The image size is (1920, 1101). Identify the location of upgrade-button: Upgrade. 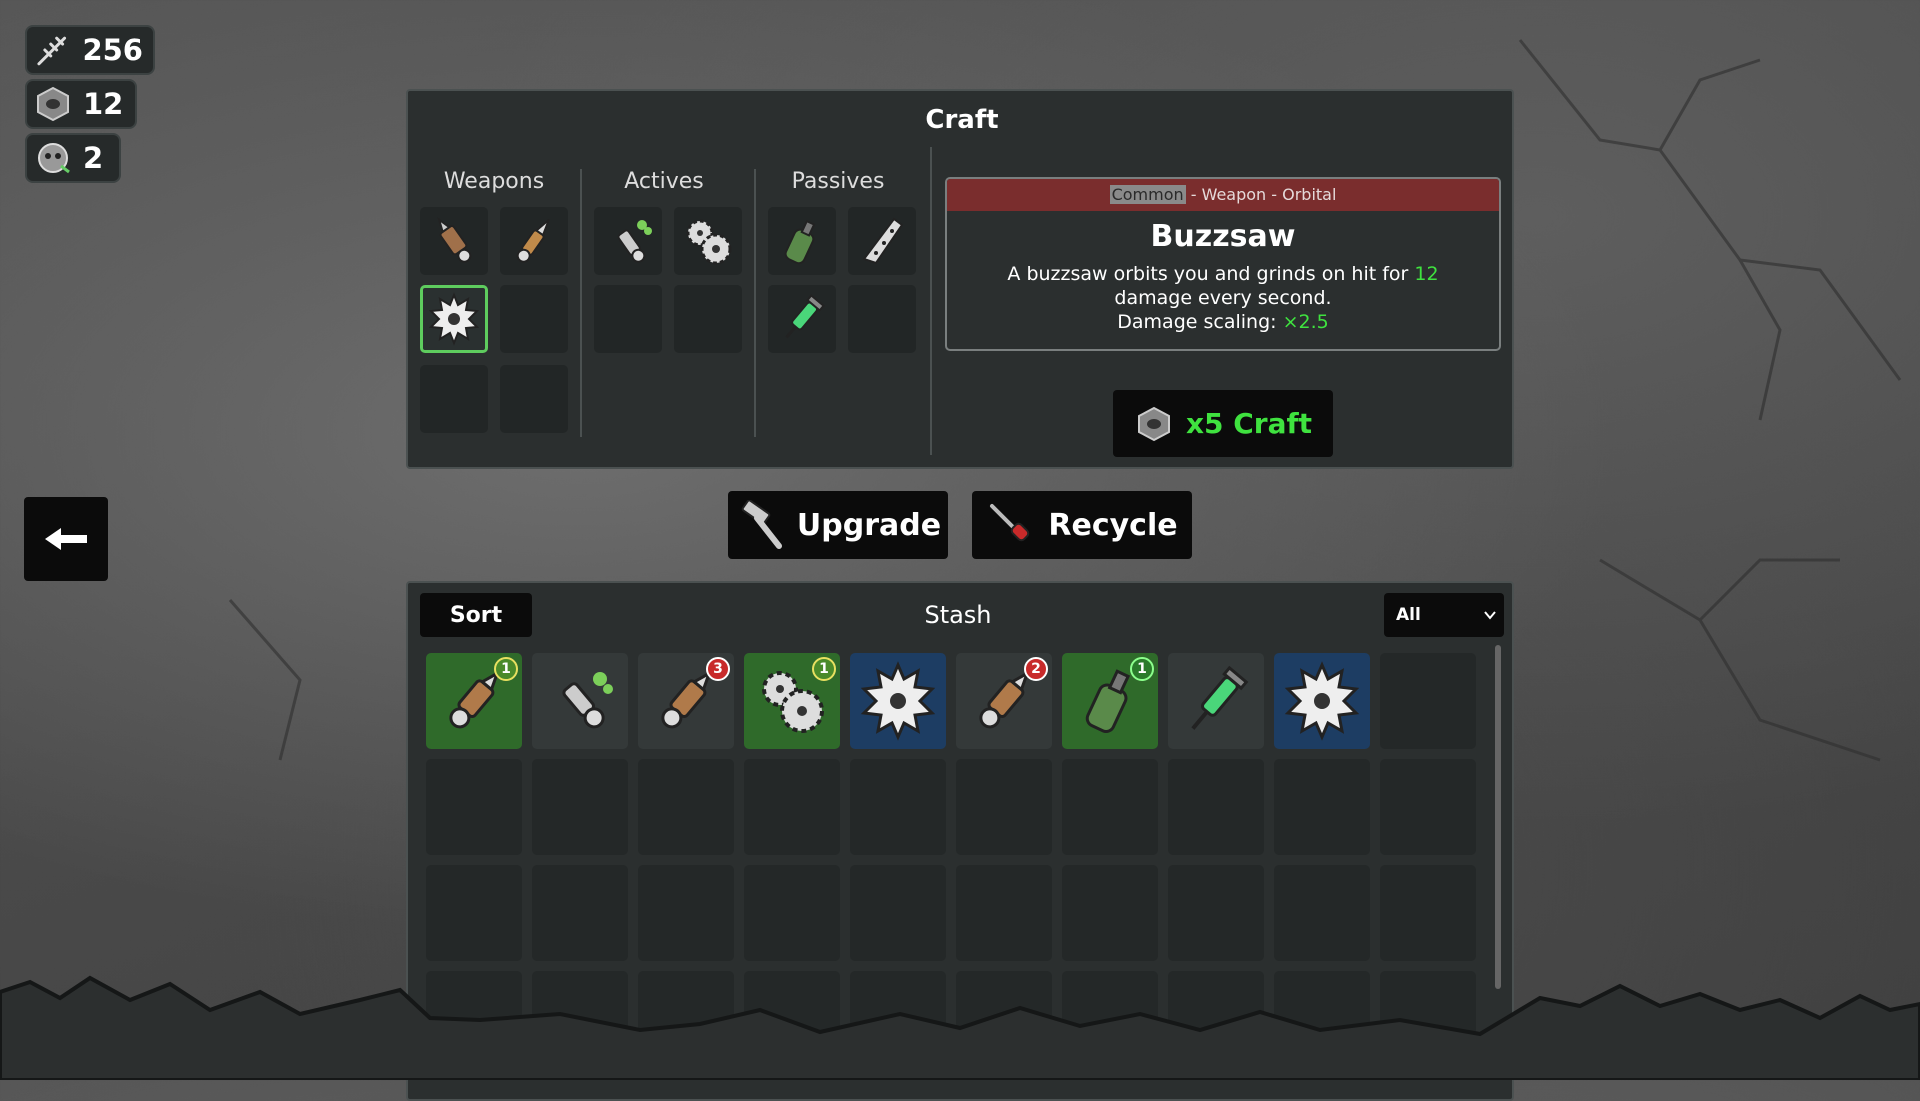
(838, 525).